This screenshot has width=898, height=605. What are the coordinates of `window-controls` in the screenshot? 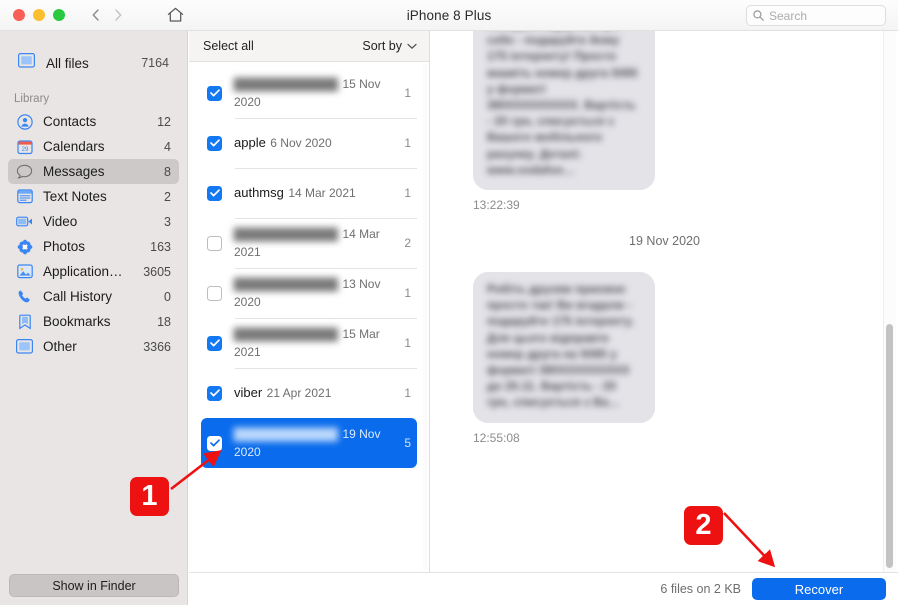 It's located at (39, 15).